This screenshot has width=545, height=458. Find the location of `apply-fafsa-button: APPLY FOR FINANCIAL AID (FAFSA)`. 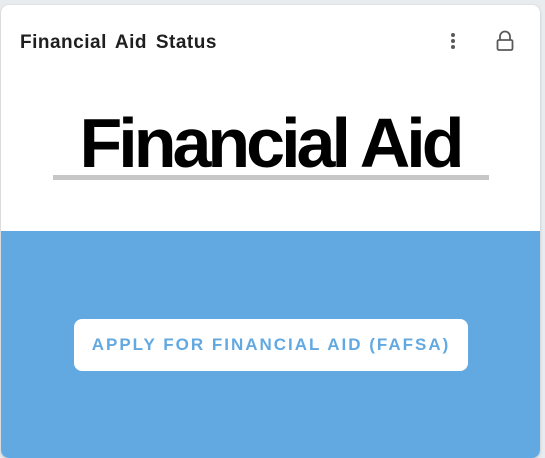

apply-fafsa-button: APPLY FOR FINANCIAL AID (FAFSA) is located at coordinates (271, 345).